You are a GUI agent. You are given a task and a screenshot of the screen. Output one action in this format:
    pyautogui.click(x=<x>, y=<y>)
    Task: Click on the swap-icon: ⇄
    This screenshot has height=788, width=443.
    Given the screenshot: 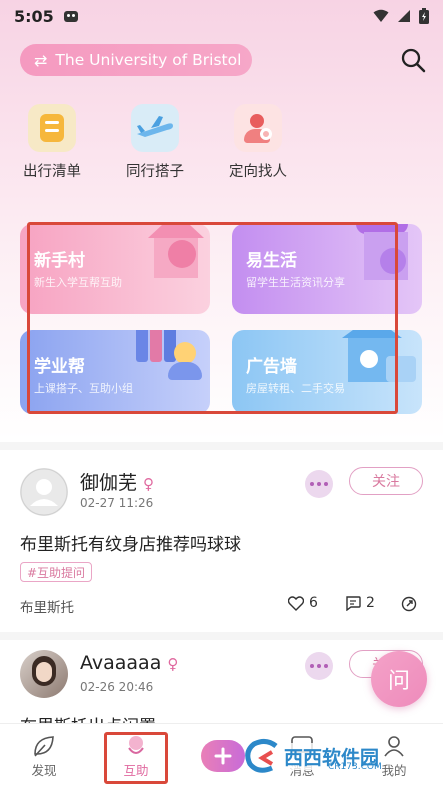 What is the action you would take?
    pyautogui.click(x=41, y=60)
    